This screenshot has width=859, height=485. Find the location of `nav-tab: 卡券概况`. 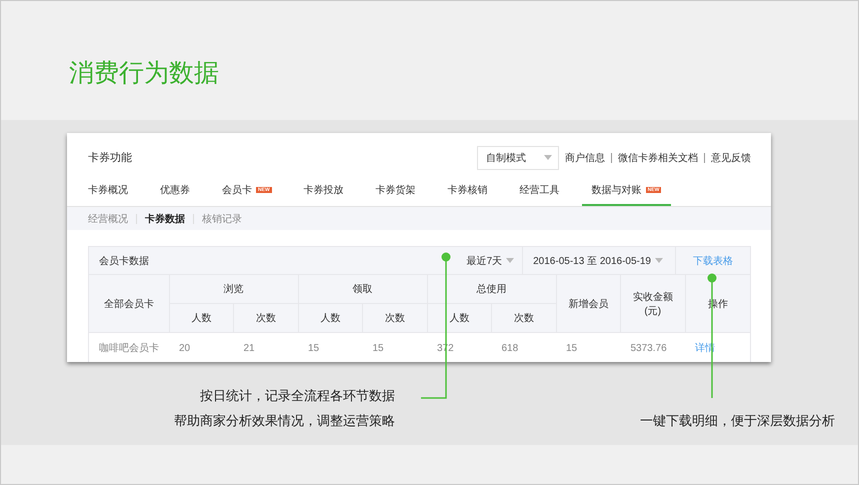

nav-tab: 卡券概况 is located at coordinates (113, 190).